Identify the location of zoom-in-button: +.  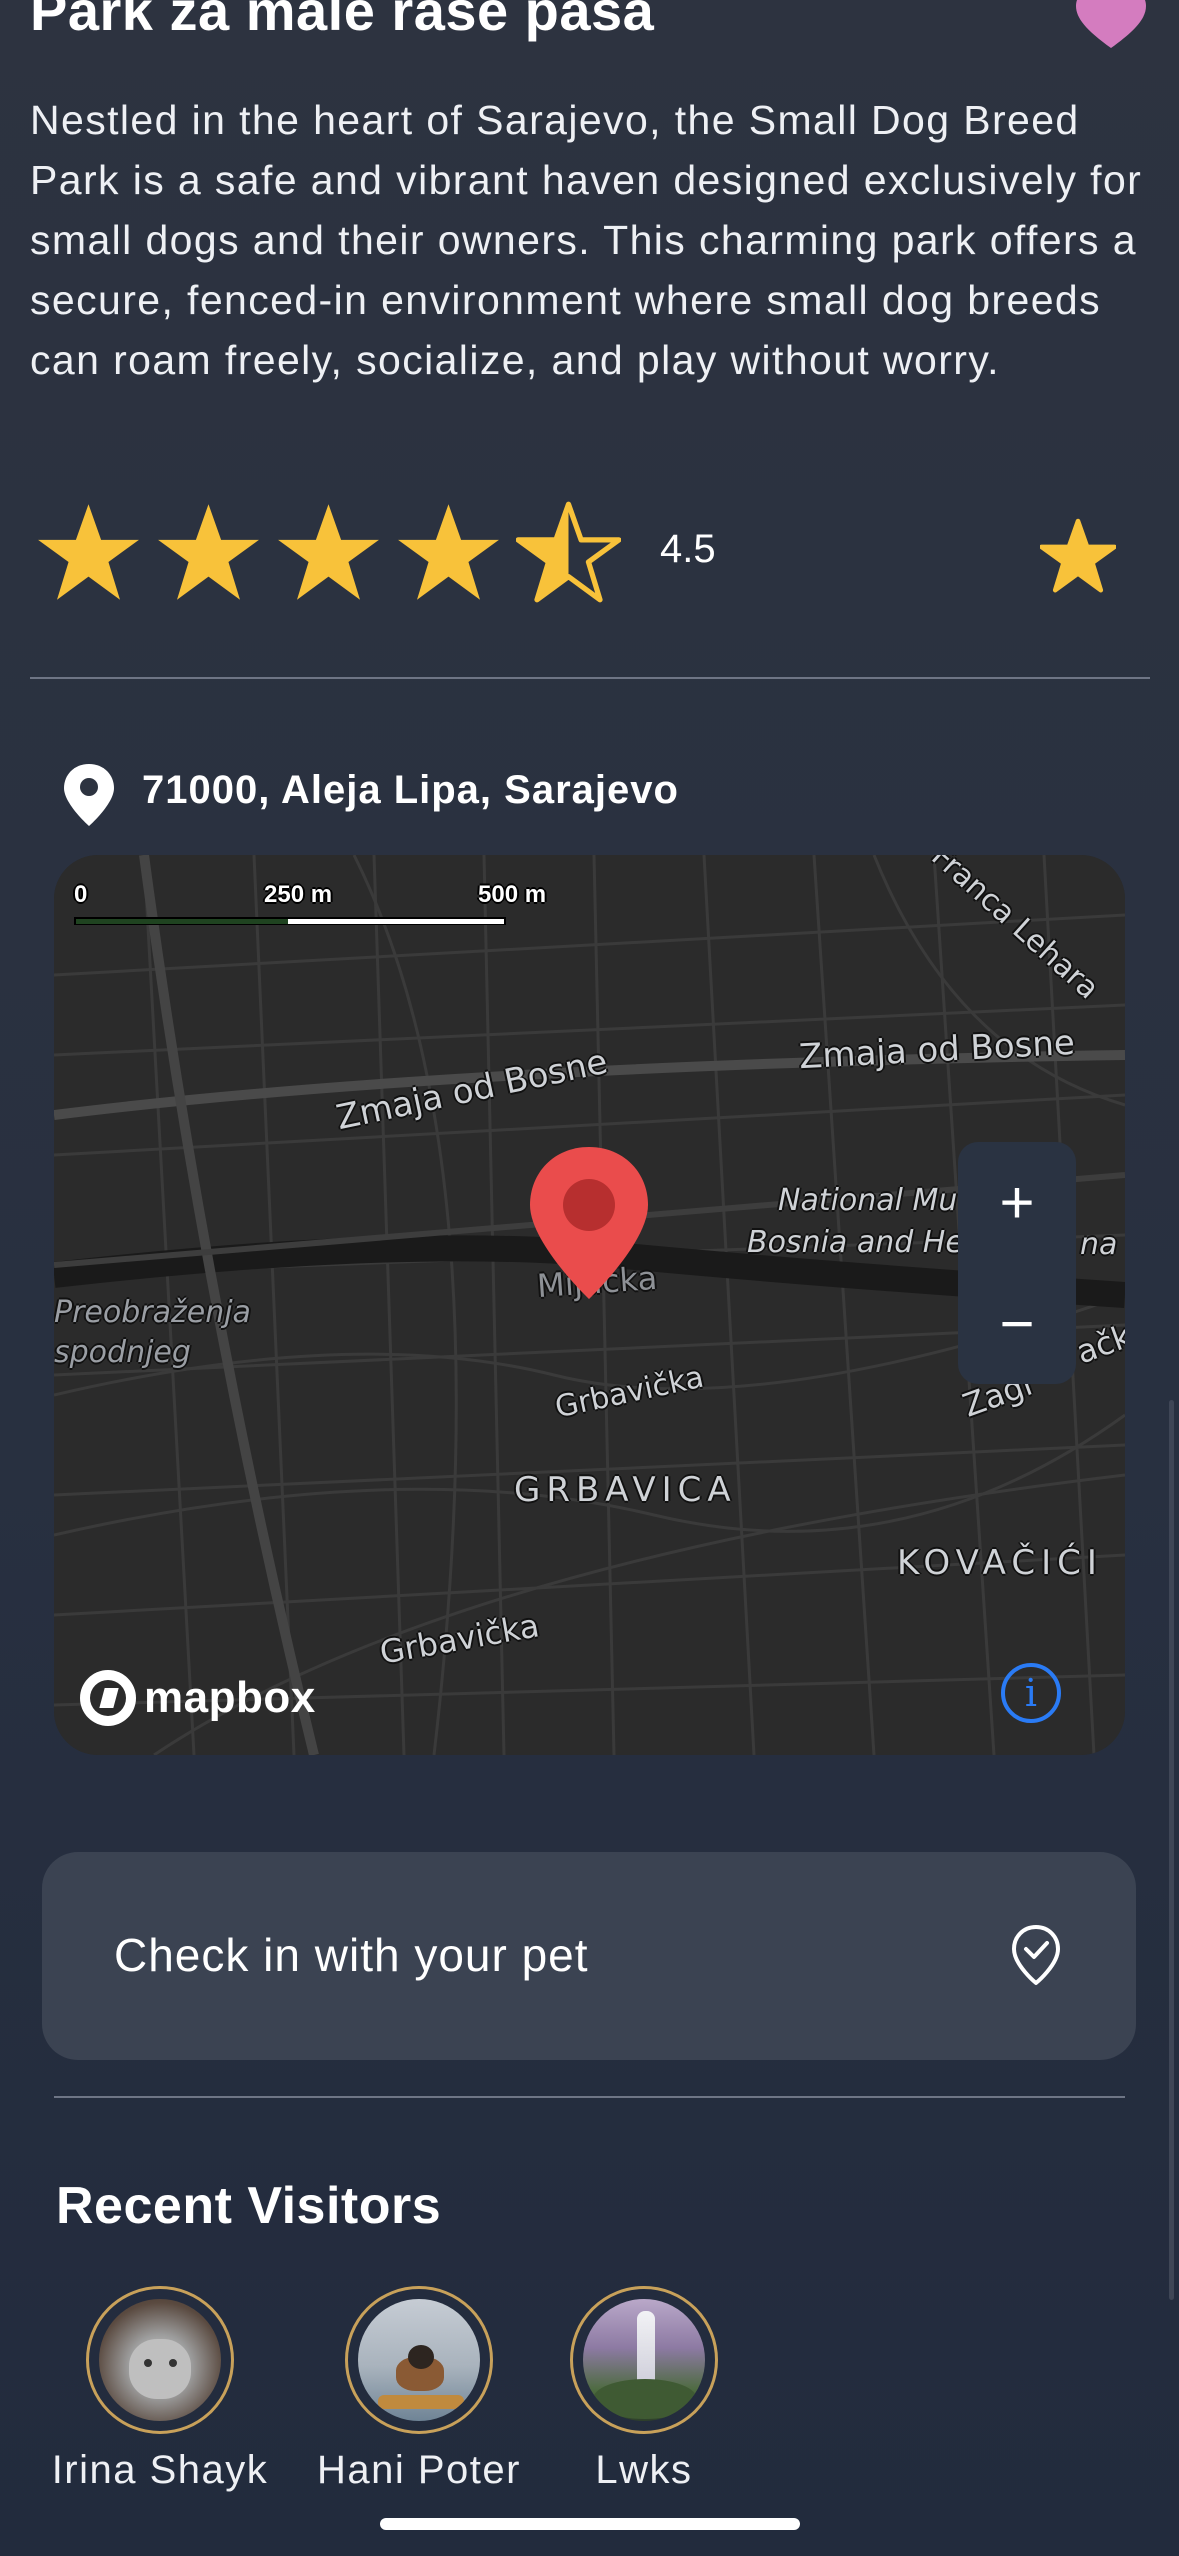
(1017, 1202).